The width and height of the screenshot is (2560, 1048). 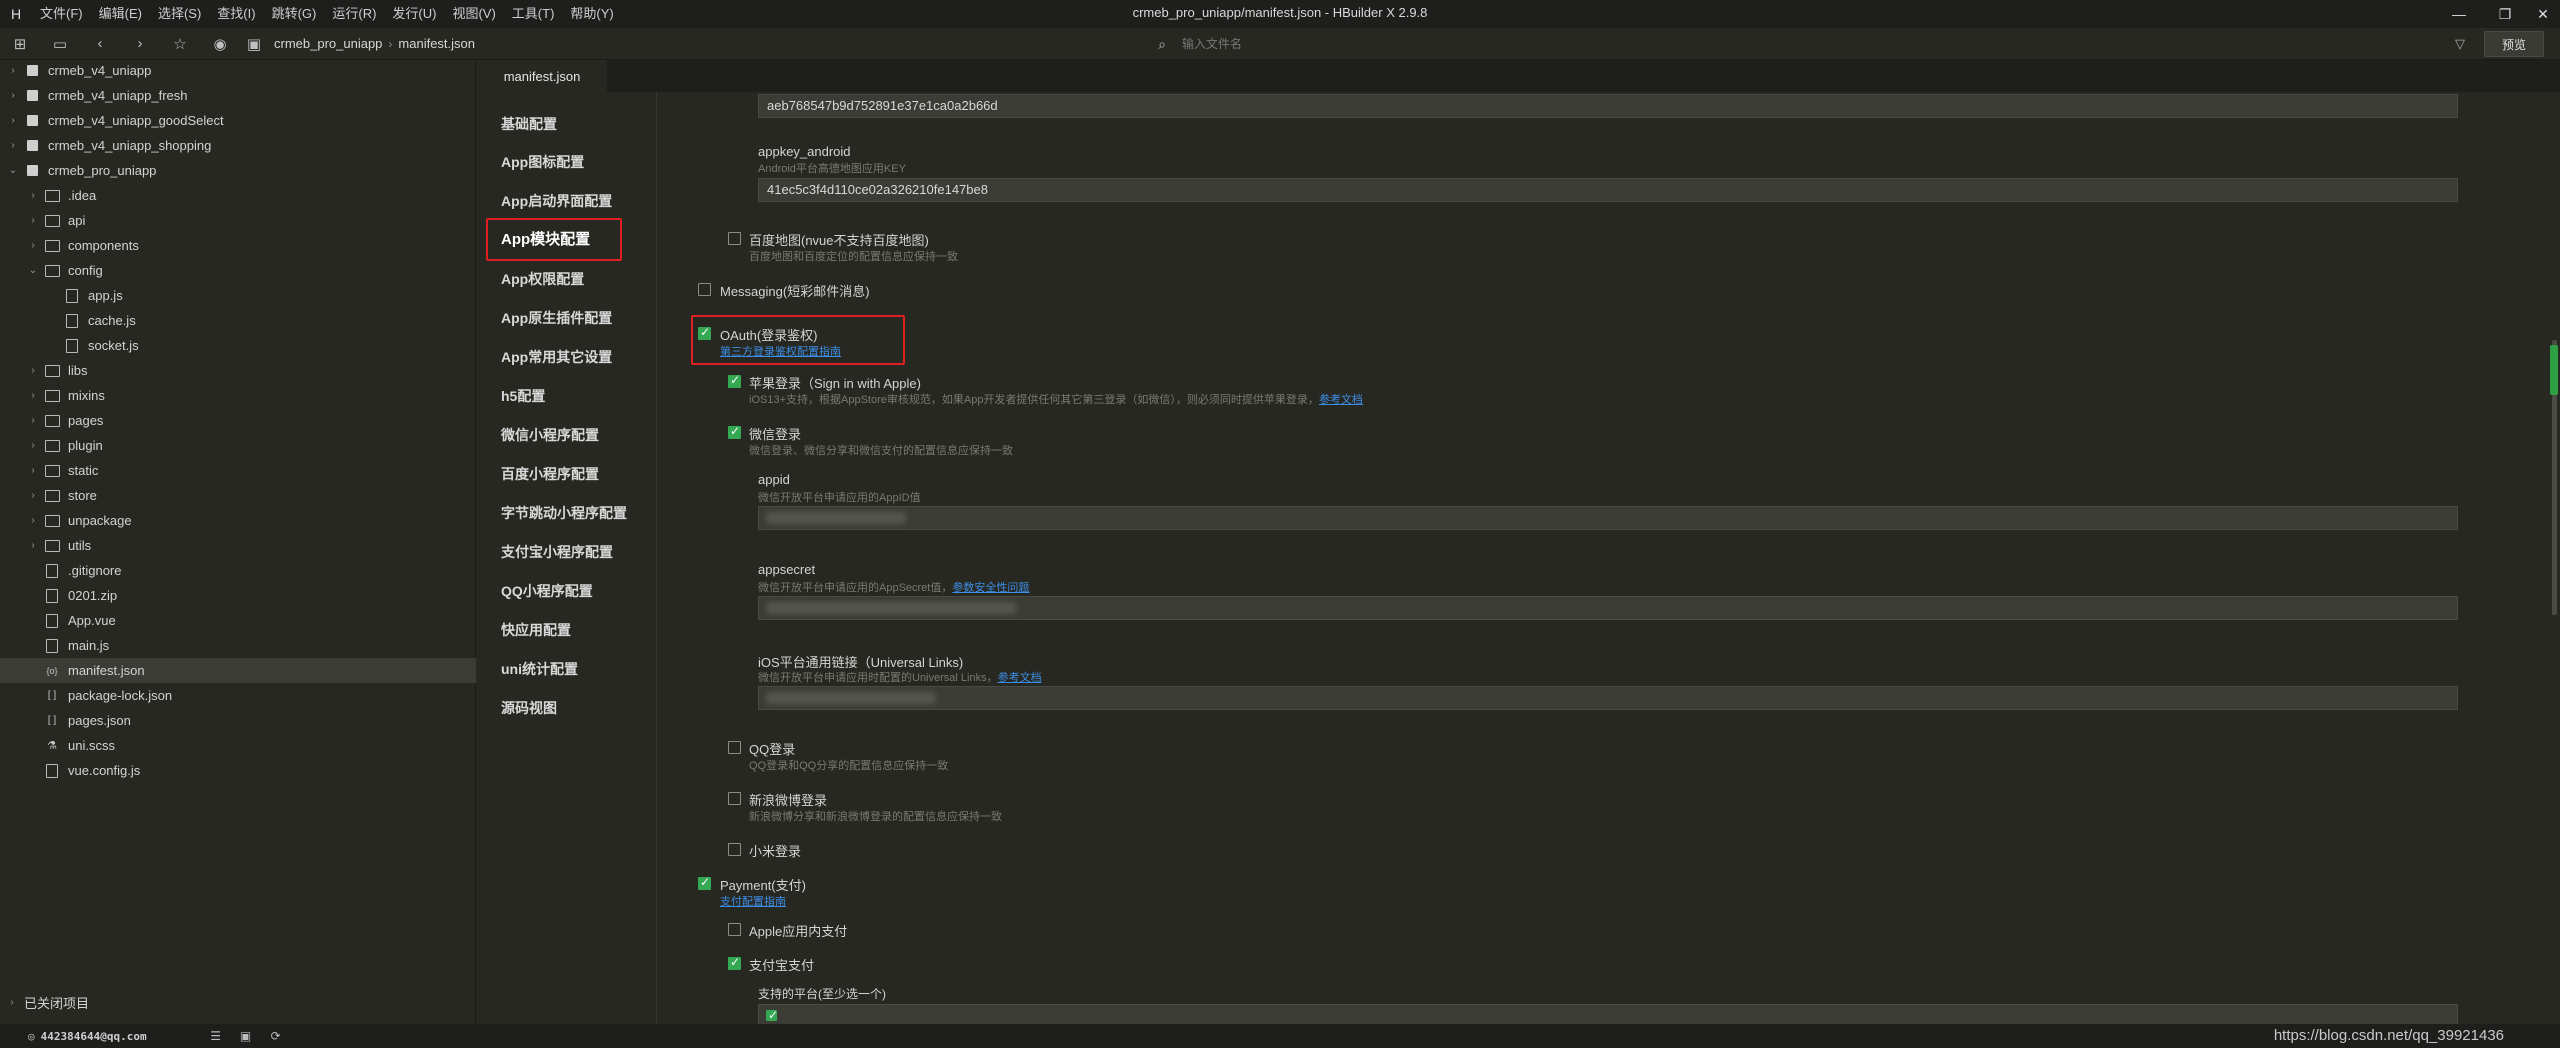 What do you see at coordinates (238, 620) in the screenshot?
I see `tree-item: App.vue` at bounding box center [238, 620].